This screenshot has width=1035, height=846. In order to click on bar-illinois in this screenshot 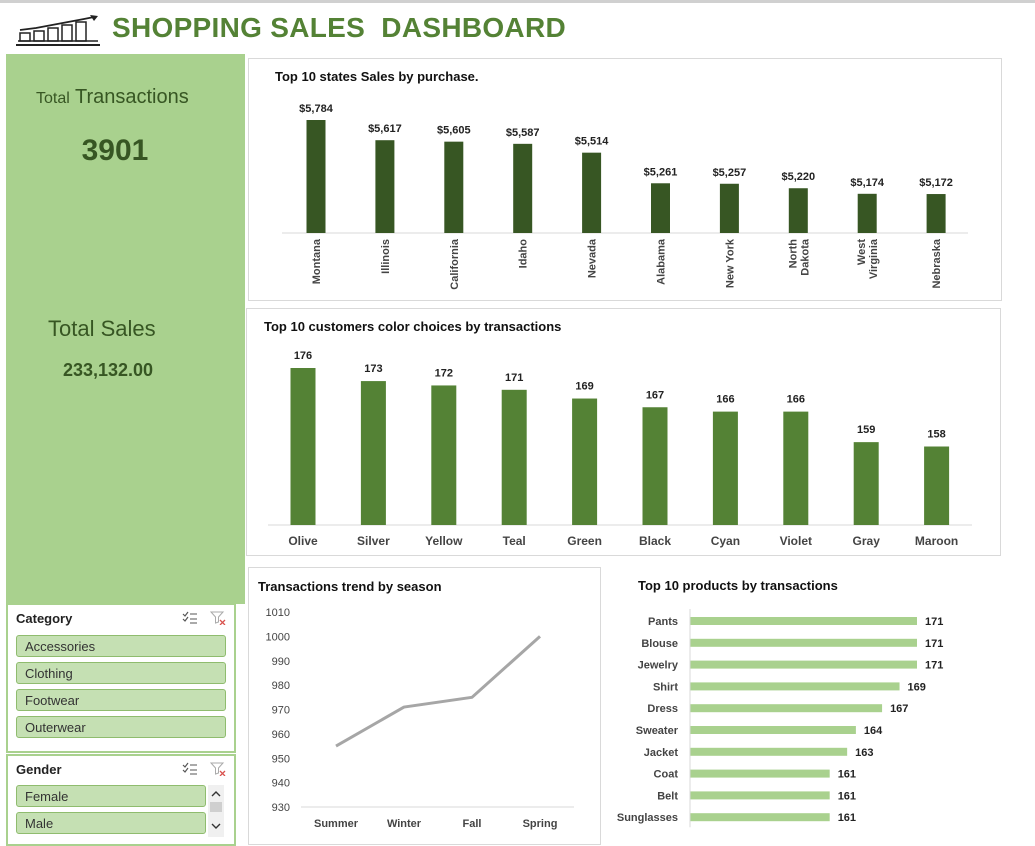, I will do `click(385, 186)`.